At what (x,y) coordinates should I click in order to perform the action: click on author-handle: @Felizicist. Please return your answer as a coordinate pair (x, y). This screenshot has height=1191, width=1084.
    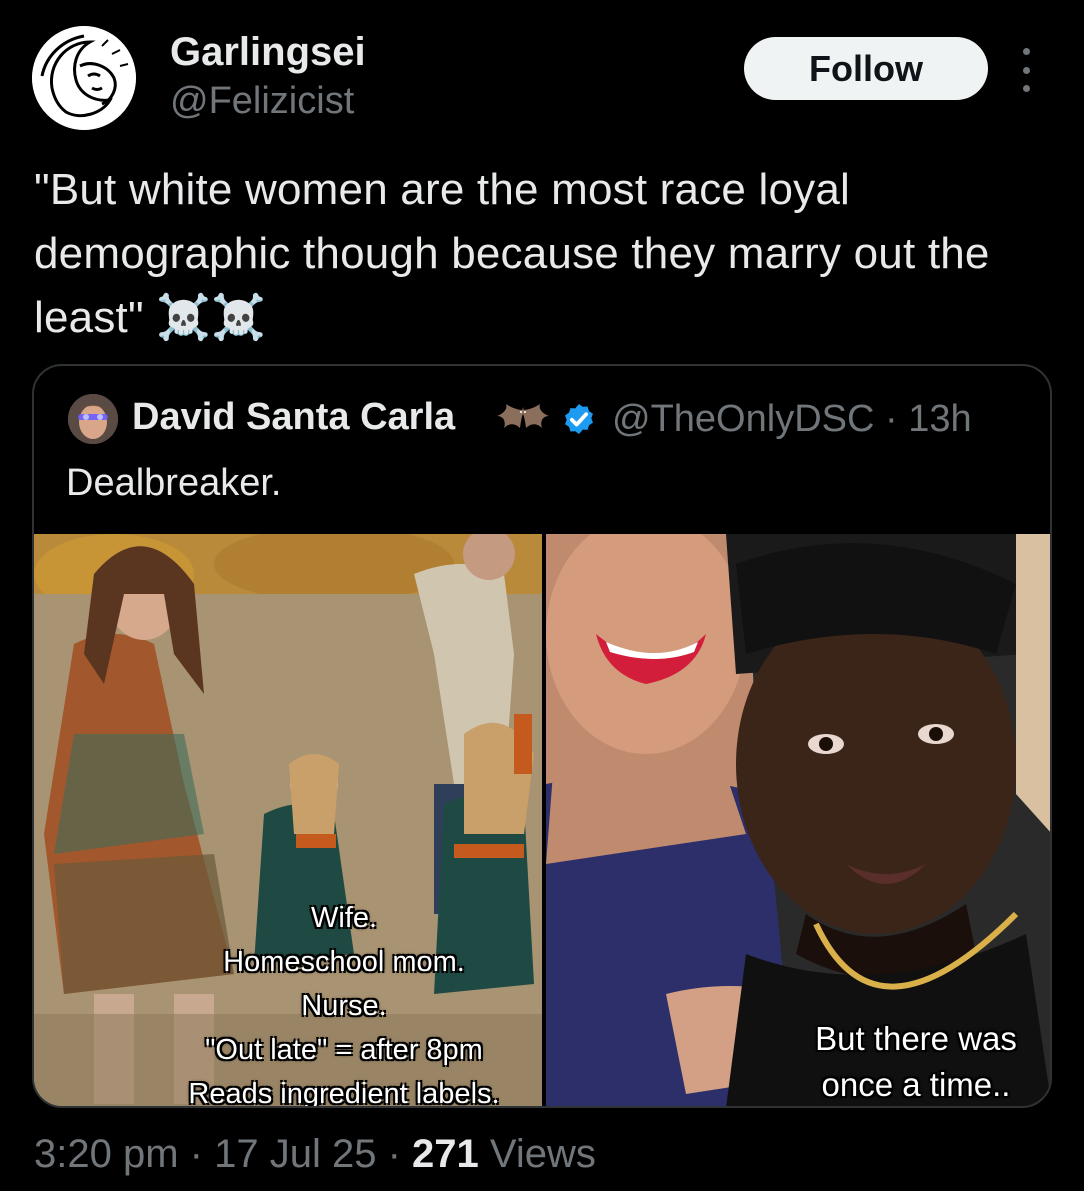
    Looking at the image, I should click on (262, 101).